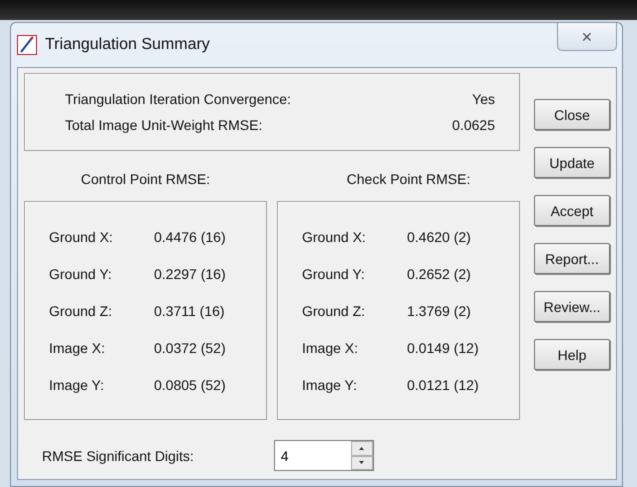 The image size is (637, 487). Describe the element at coordinates (483, 99) in the screenshot. I see `summary-value: Yes` at that location.